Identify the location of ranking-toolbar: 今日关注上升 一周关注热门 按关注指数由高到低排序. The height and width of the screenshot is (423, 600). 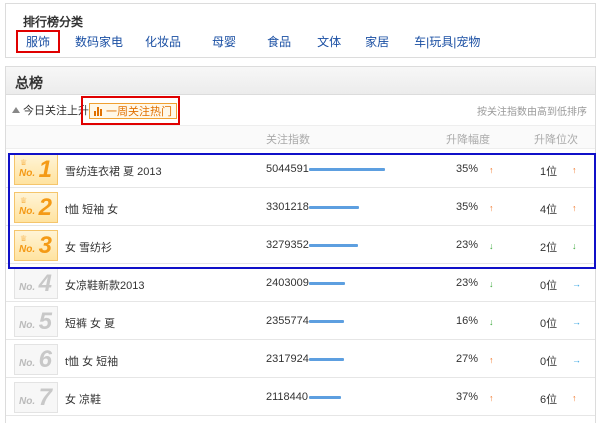
(300, 110).